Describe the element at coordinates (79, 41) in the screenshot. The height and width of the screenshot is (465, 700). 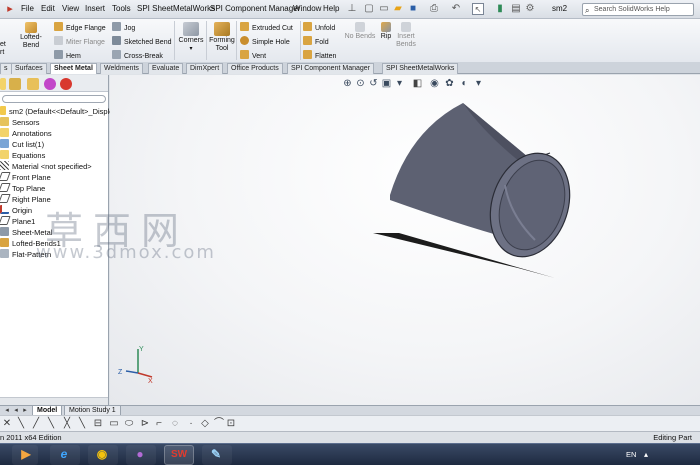
I see `miter-flange-button: Miter Flange` at that location.